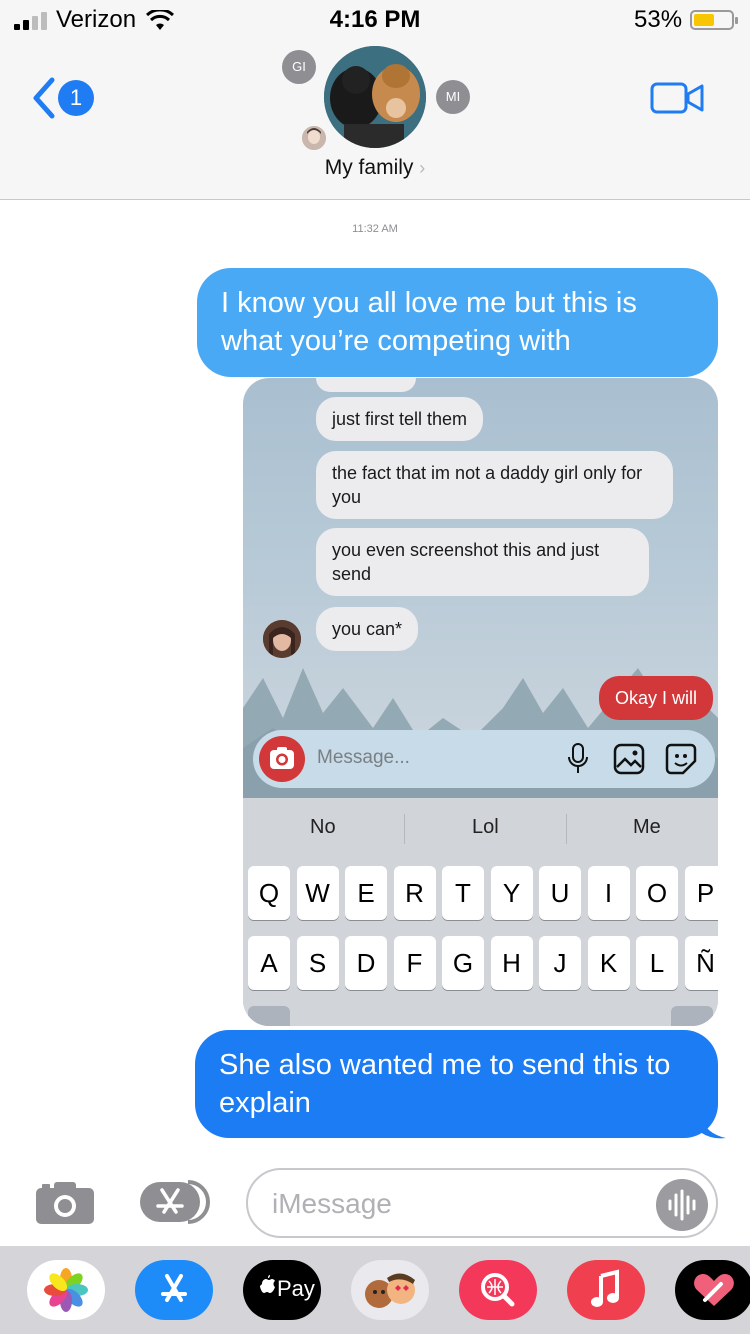  I want to click on suggestion: Lol, so click(485, 827).